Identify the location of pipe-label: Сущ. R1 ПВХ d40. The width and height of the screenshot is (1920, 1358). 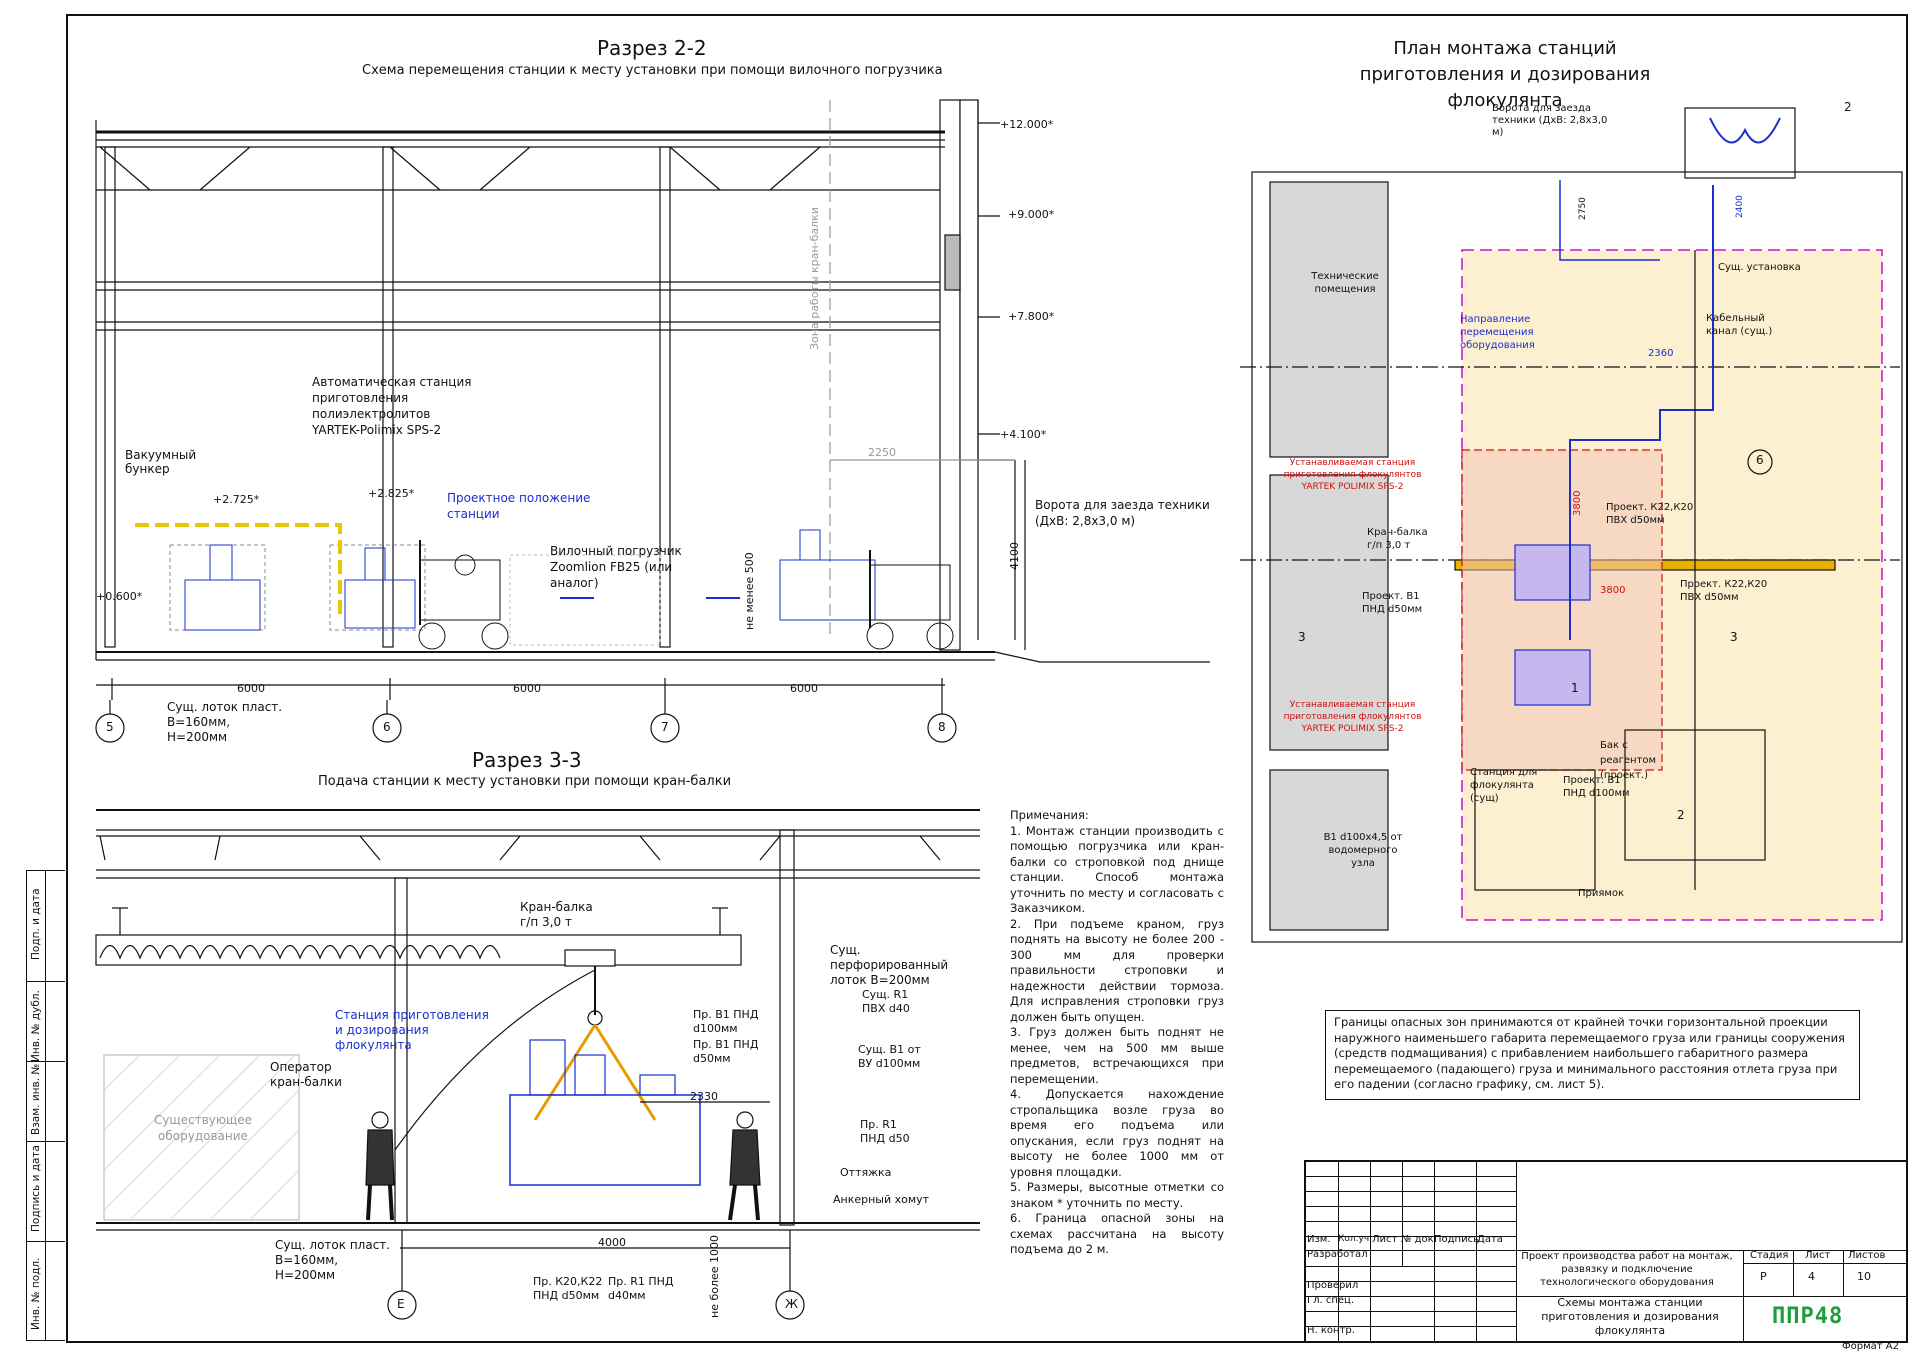
(886, 1001).